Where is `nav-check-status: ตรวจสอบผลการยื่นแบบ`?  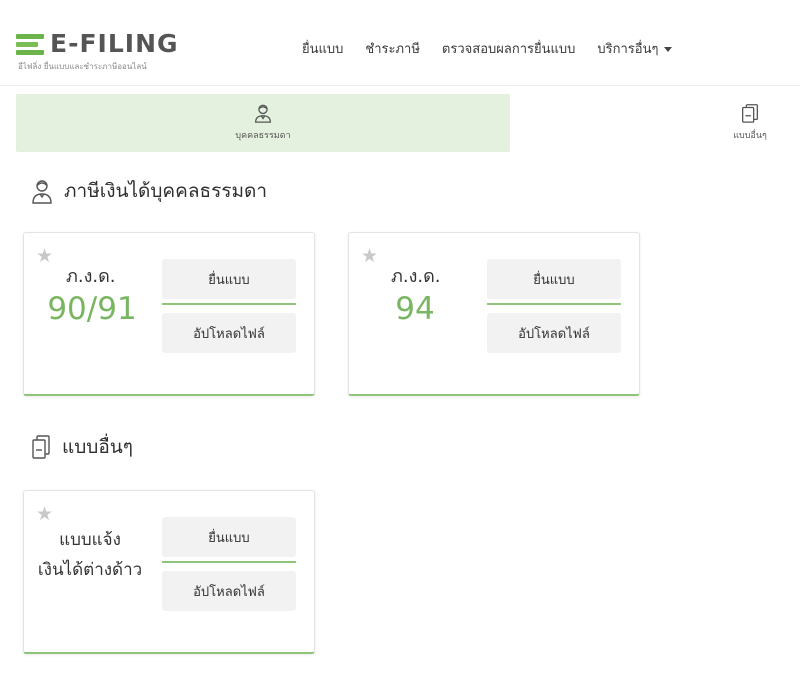 nav-check-status: ตรวจสอบผลการยื่นแบบ is located at coordinates (508, 48).